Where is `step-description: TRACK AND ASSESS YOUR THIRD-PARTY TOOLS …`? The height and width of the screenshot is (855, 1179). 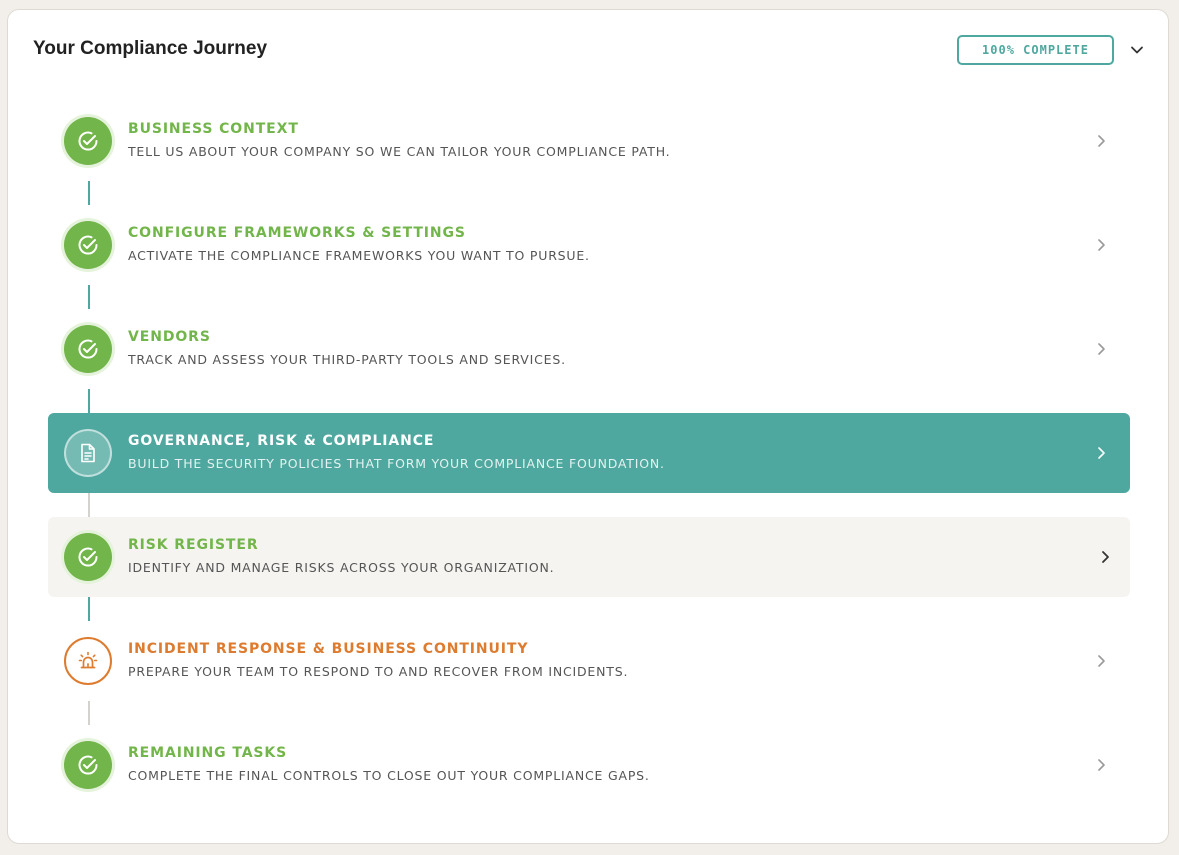
step-description: TRACK AND ASSESS YOUR THIRD-PARTY TOOLS … is located at coordinates (347, 359).